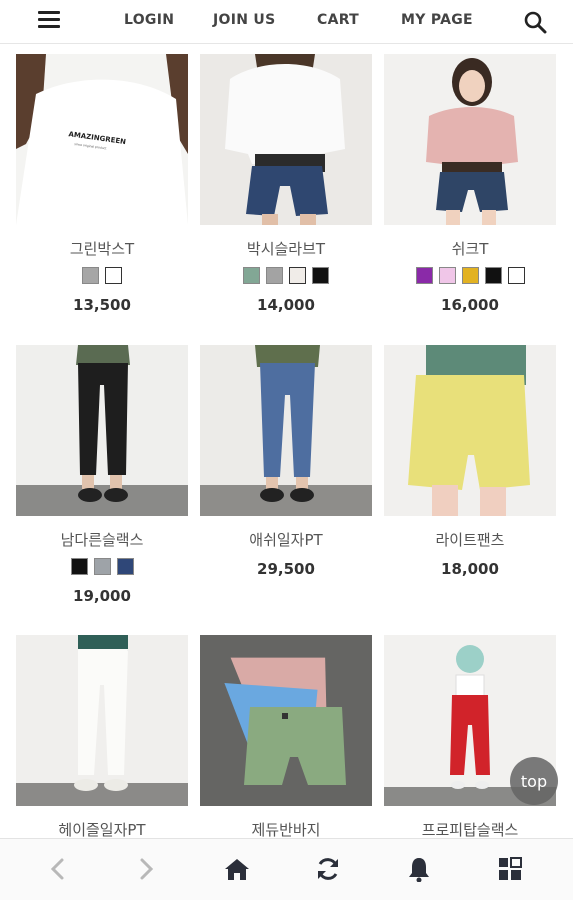 Image resolution: width=573 pixels, height=900 pixels. Describe the element at coordinates (470, 829) in the screenshot. I see `product-name: 프로피탑슬랙스` at that location.